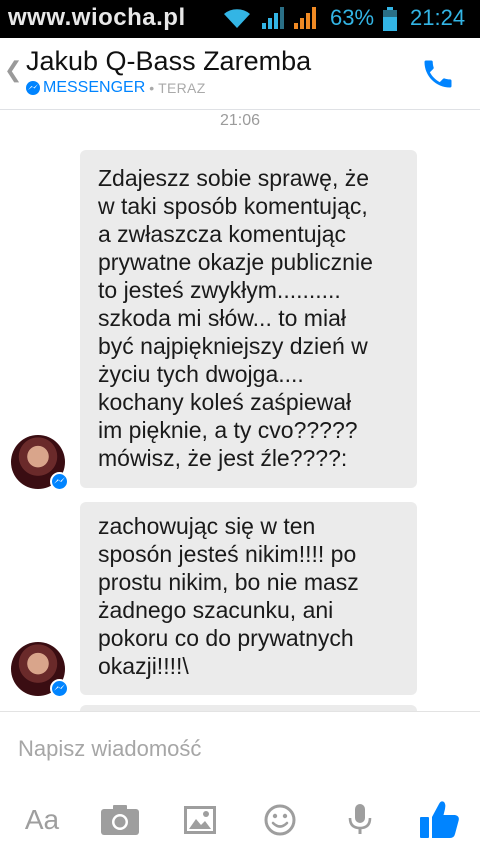 This screenshot has width=480, height=854. Describe the element at coordinates (280, 820) in the screenshot. I see `emoji-icon` at that location.